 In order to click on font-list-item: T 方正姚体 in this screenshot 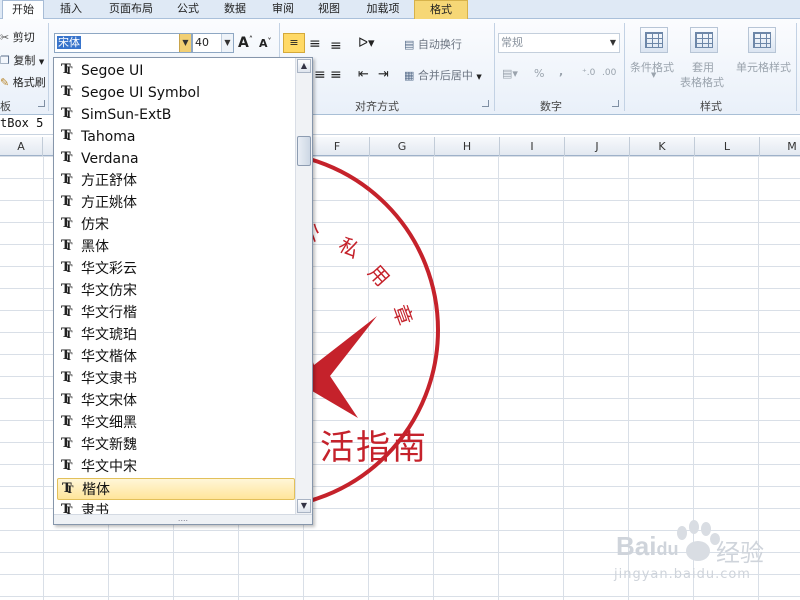, I will do `click(176, 203)`.